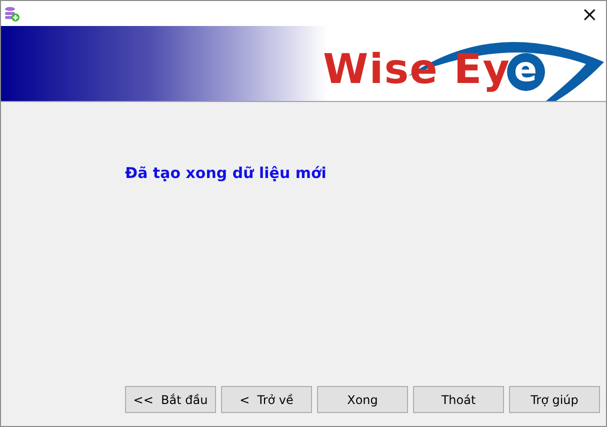 Image resolution: width=607 pixels, height=427 pixels. Describe the element at coordinates (170, 399) in the screenshot. I see `wizard-button: << Bắt đầu` at that location.